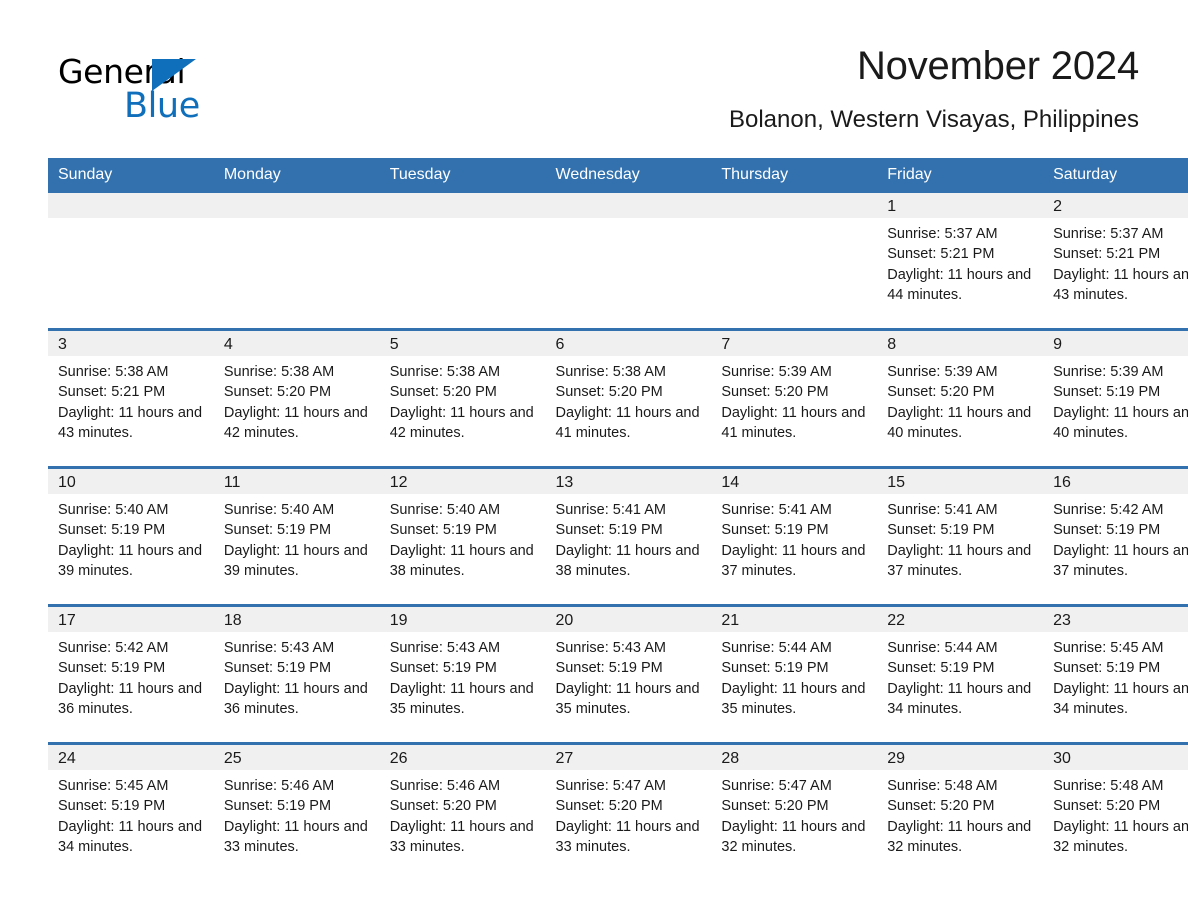  Describe the element at coordinates (131, 619) in the screenshot. I see `day-number: 17` at that location.